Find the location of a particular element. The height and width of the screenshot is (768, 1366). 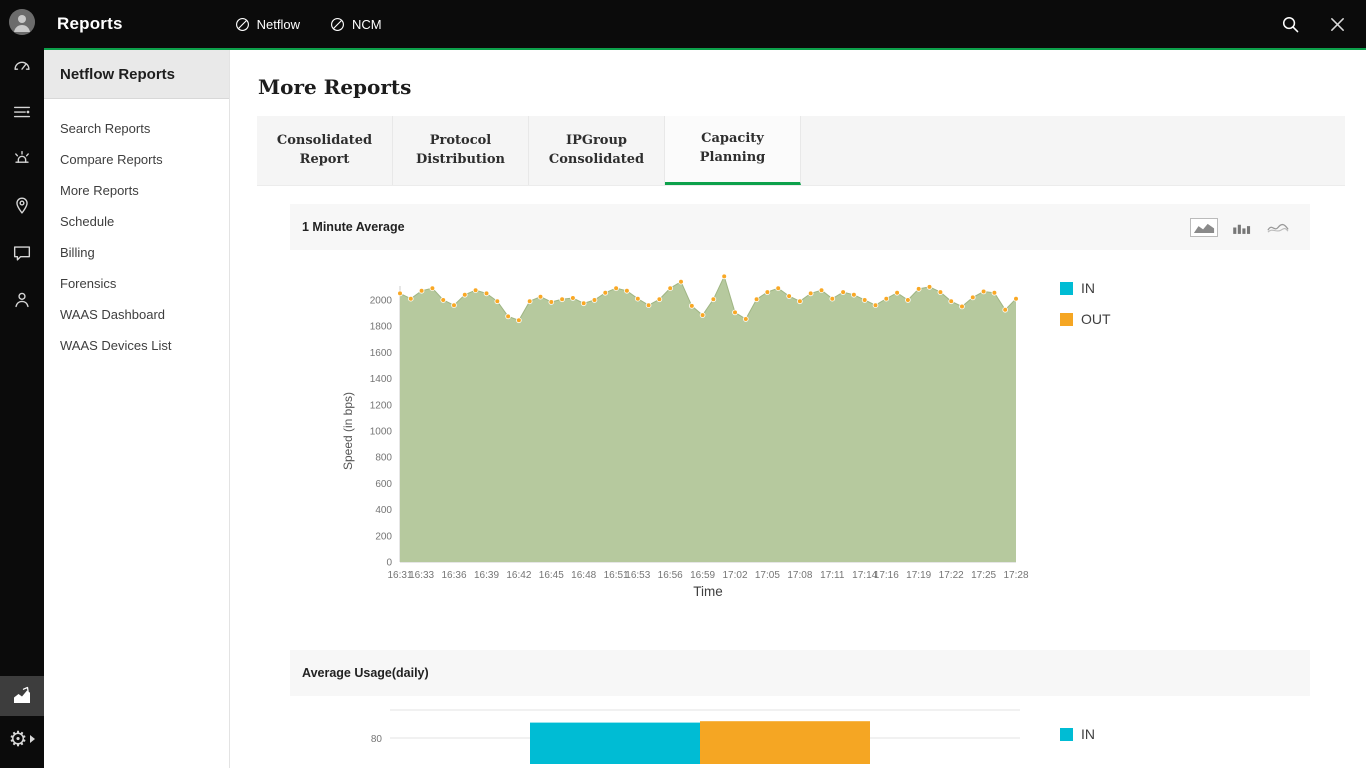

inventory-list-icon is located at coordinates (22, 111).